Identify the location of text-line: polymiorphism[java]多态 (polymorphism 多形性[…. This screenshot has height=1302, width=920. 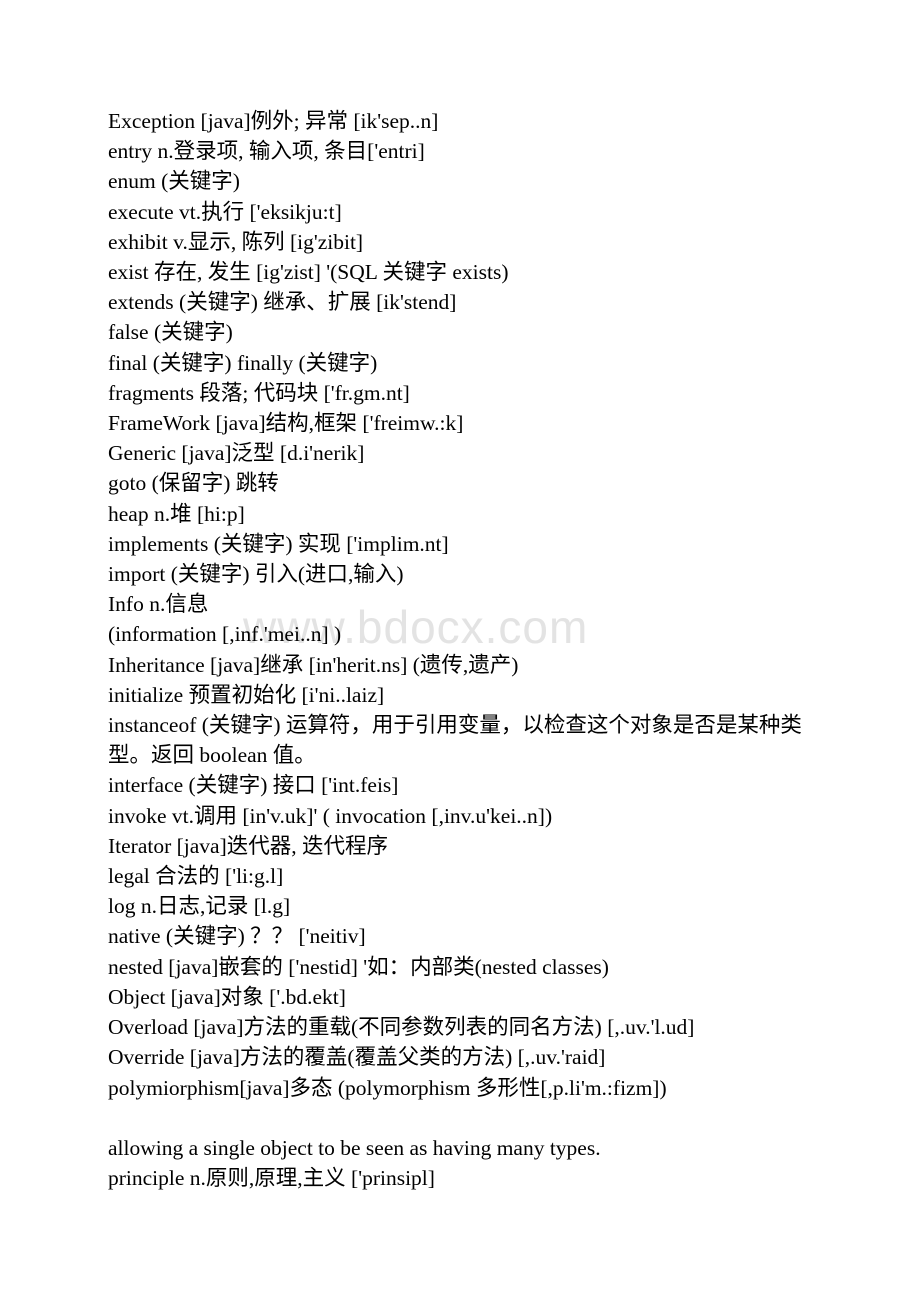
(387, 1087).